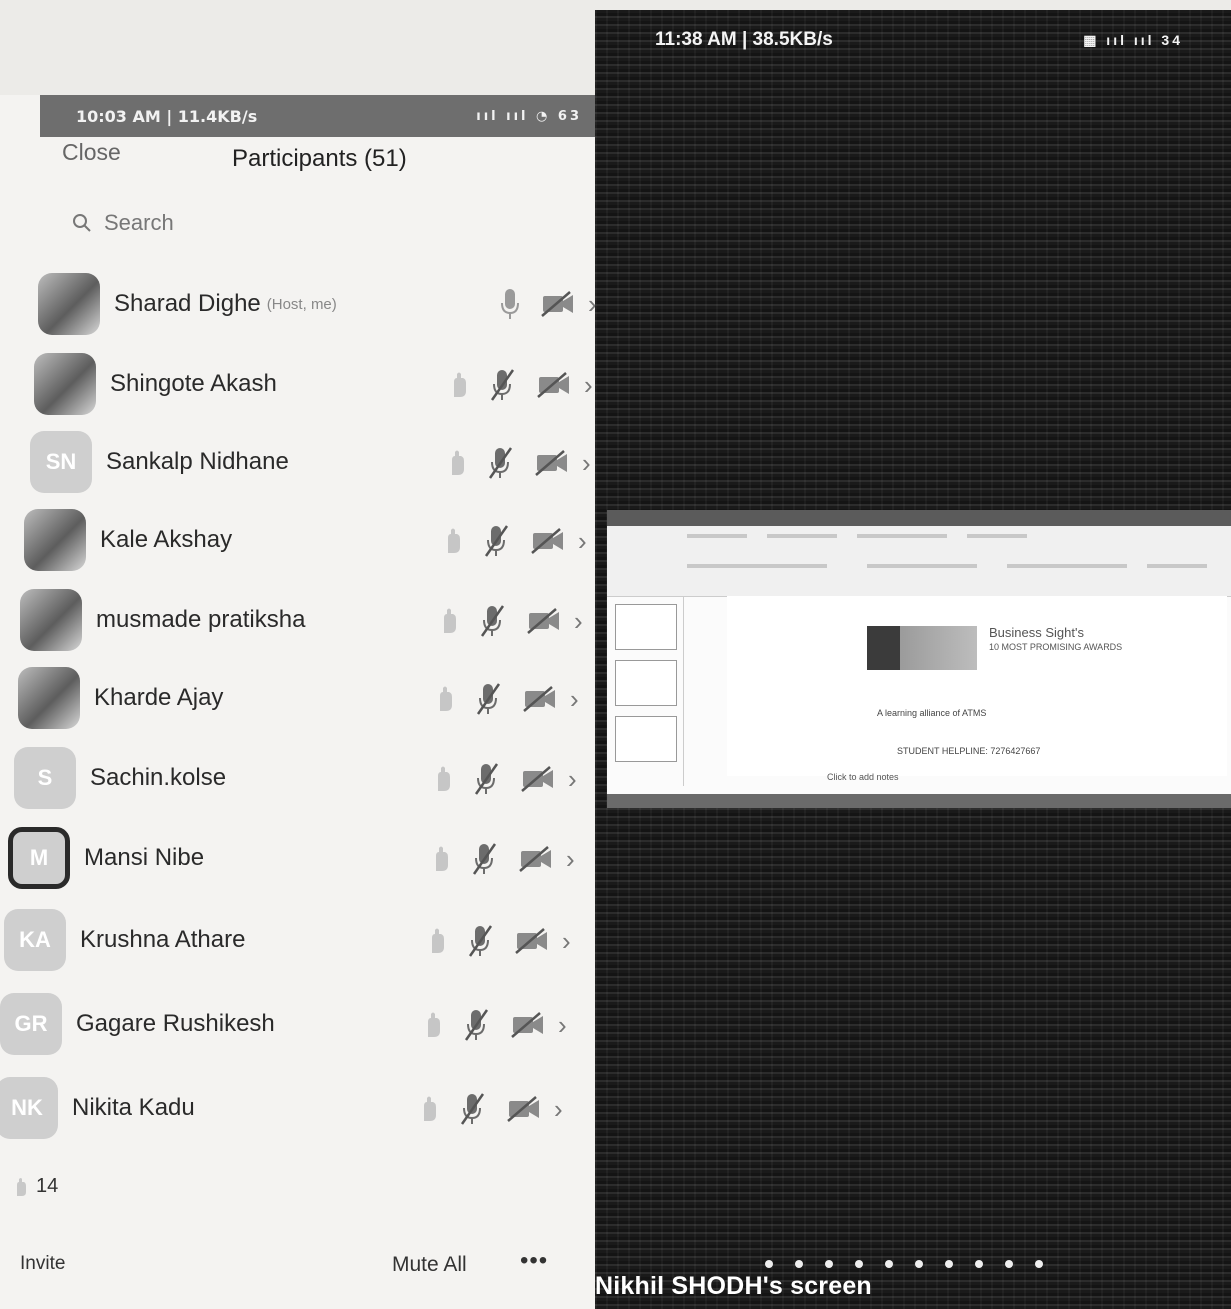  What do you see at coordinates (124, 940) in the screenshot?
I see `participant-row: KA Krushna Athare` at bounding box center [124, 940].